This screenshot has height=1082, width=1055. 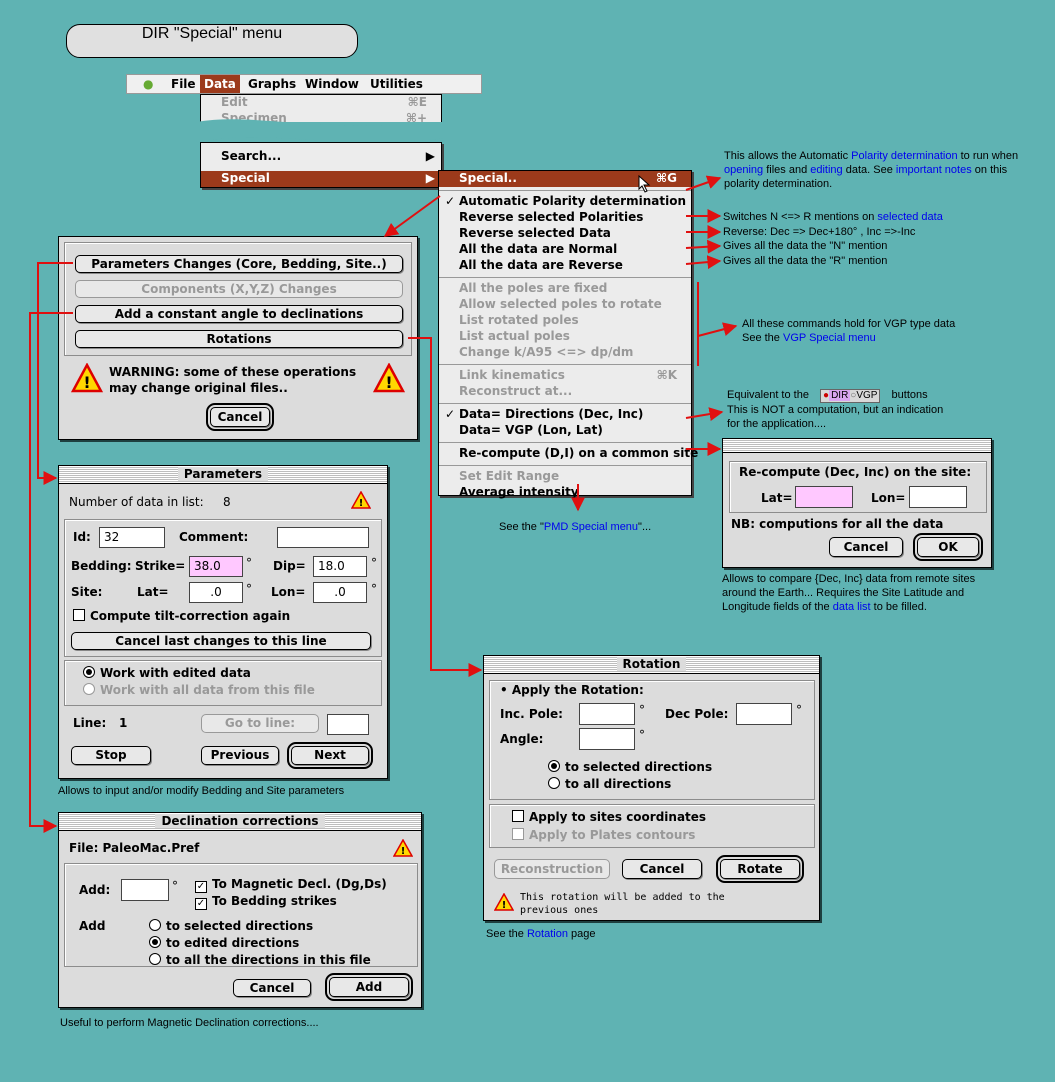 What do you see at coordinates (340, 592) in the screenshot?
I see `lon-field: .0` at bounding box center [340, 592].